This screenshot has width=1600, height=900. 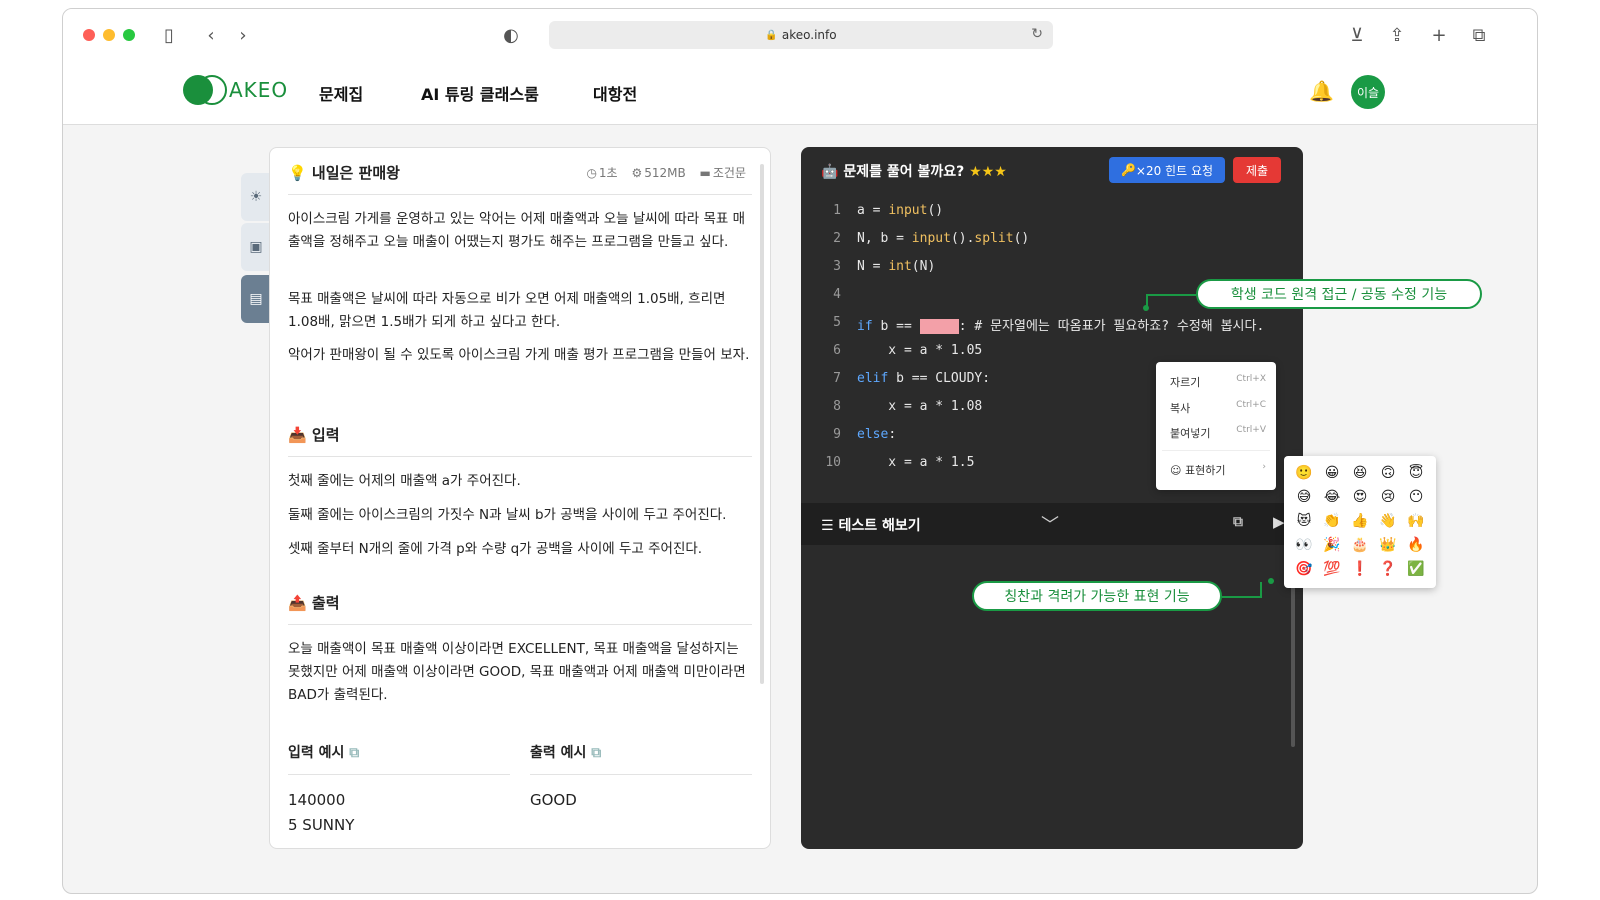 I want to click on menu-item-label: 자르기, so click(x=1185, y=382).